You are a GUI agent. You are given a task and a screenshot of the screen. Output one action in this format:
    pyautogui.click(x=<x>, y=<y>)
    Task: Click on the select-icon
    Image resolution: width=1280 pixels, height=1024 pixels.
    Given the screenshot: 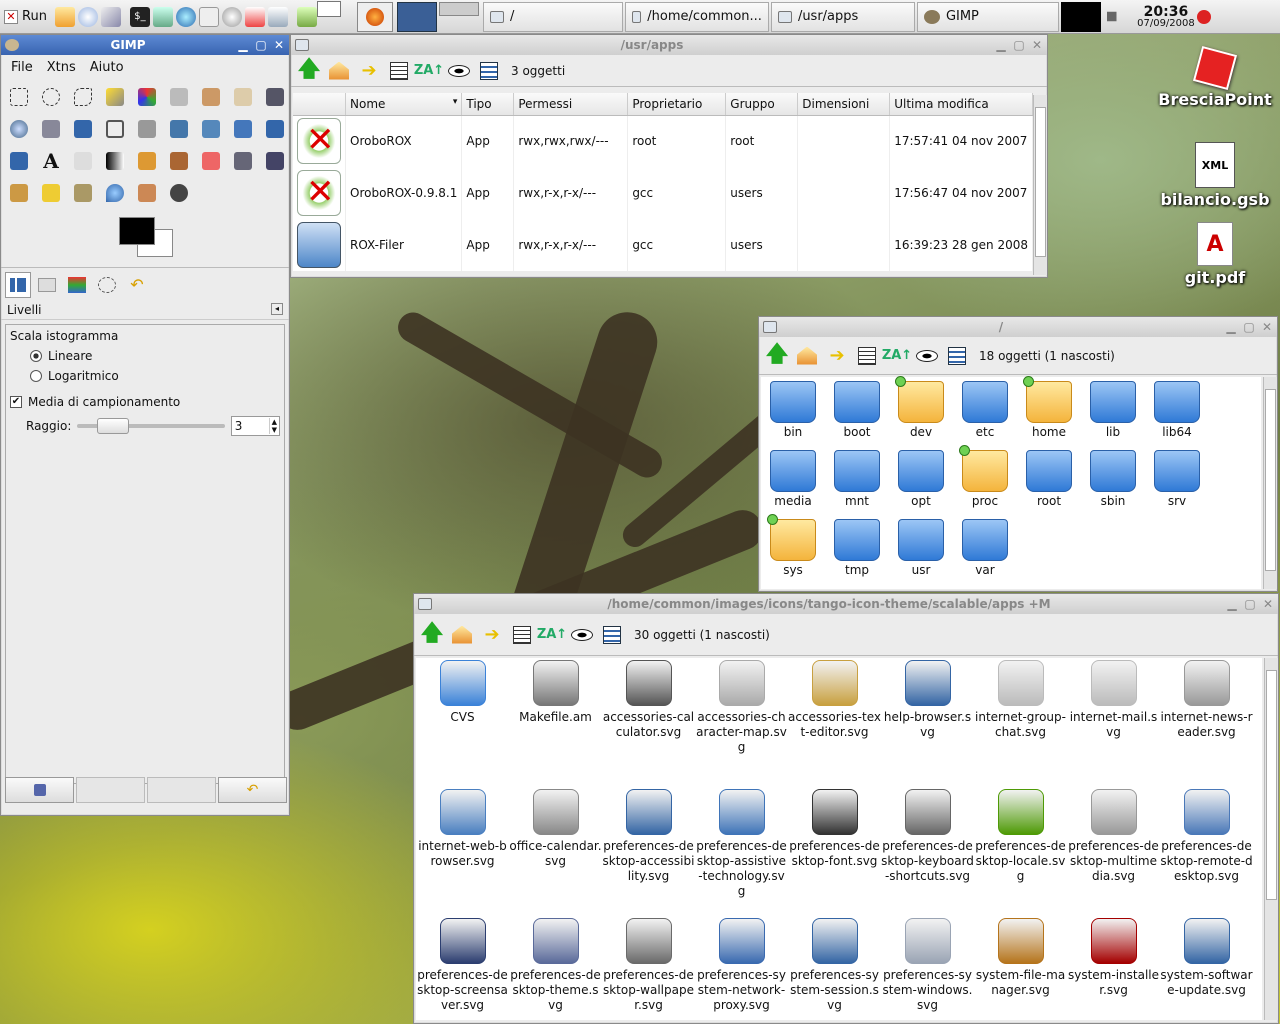 What is the action you would take?
    pyautogui.click(x=489, y=71)
    